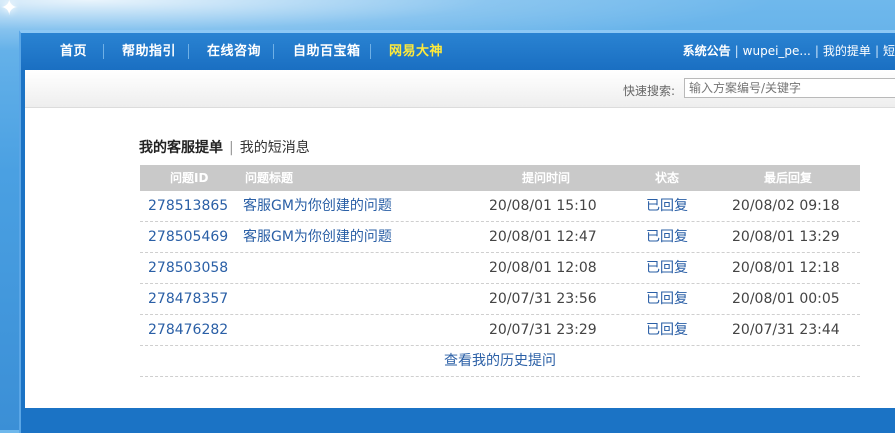 The height and width of the screenshot is (433, 895). I want to click on quick-search-label: 快速搜索:, so click(649, 91).